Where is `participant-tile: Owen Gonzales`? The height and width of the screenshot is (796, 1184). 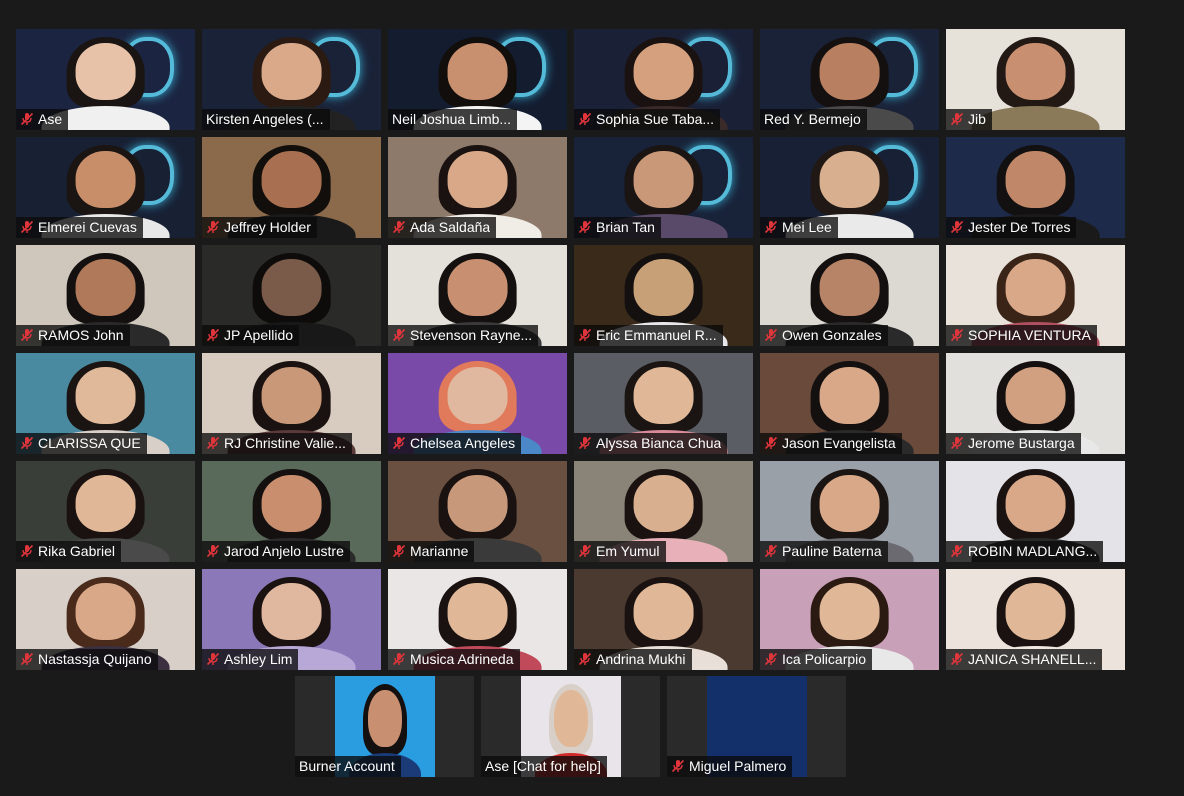
participant-tile: Owen Gonzales is located at coordinates (849, 295).